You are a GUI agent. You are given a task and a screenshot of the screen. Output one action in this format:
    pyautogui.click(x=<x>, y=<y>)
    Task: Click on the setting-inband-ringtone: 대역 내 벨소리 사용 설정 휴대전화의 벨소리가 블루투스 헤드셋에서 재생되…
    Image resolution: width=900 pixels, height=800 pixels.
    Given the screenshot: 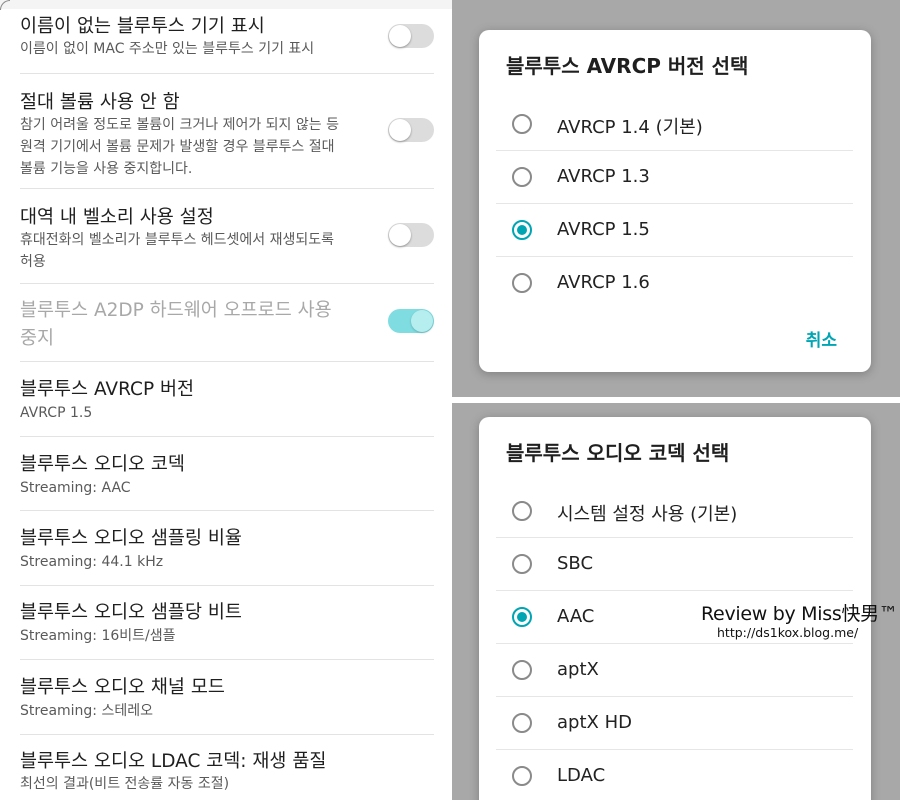 What is the action you would take?
    pyautogui.click(x=227, y=236)
    